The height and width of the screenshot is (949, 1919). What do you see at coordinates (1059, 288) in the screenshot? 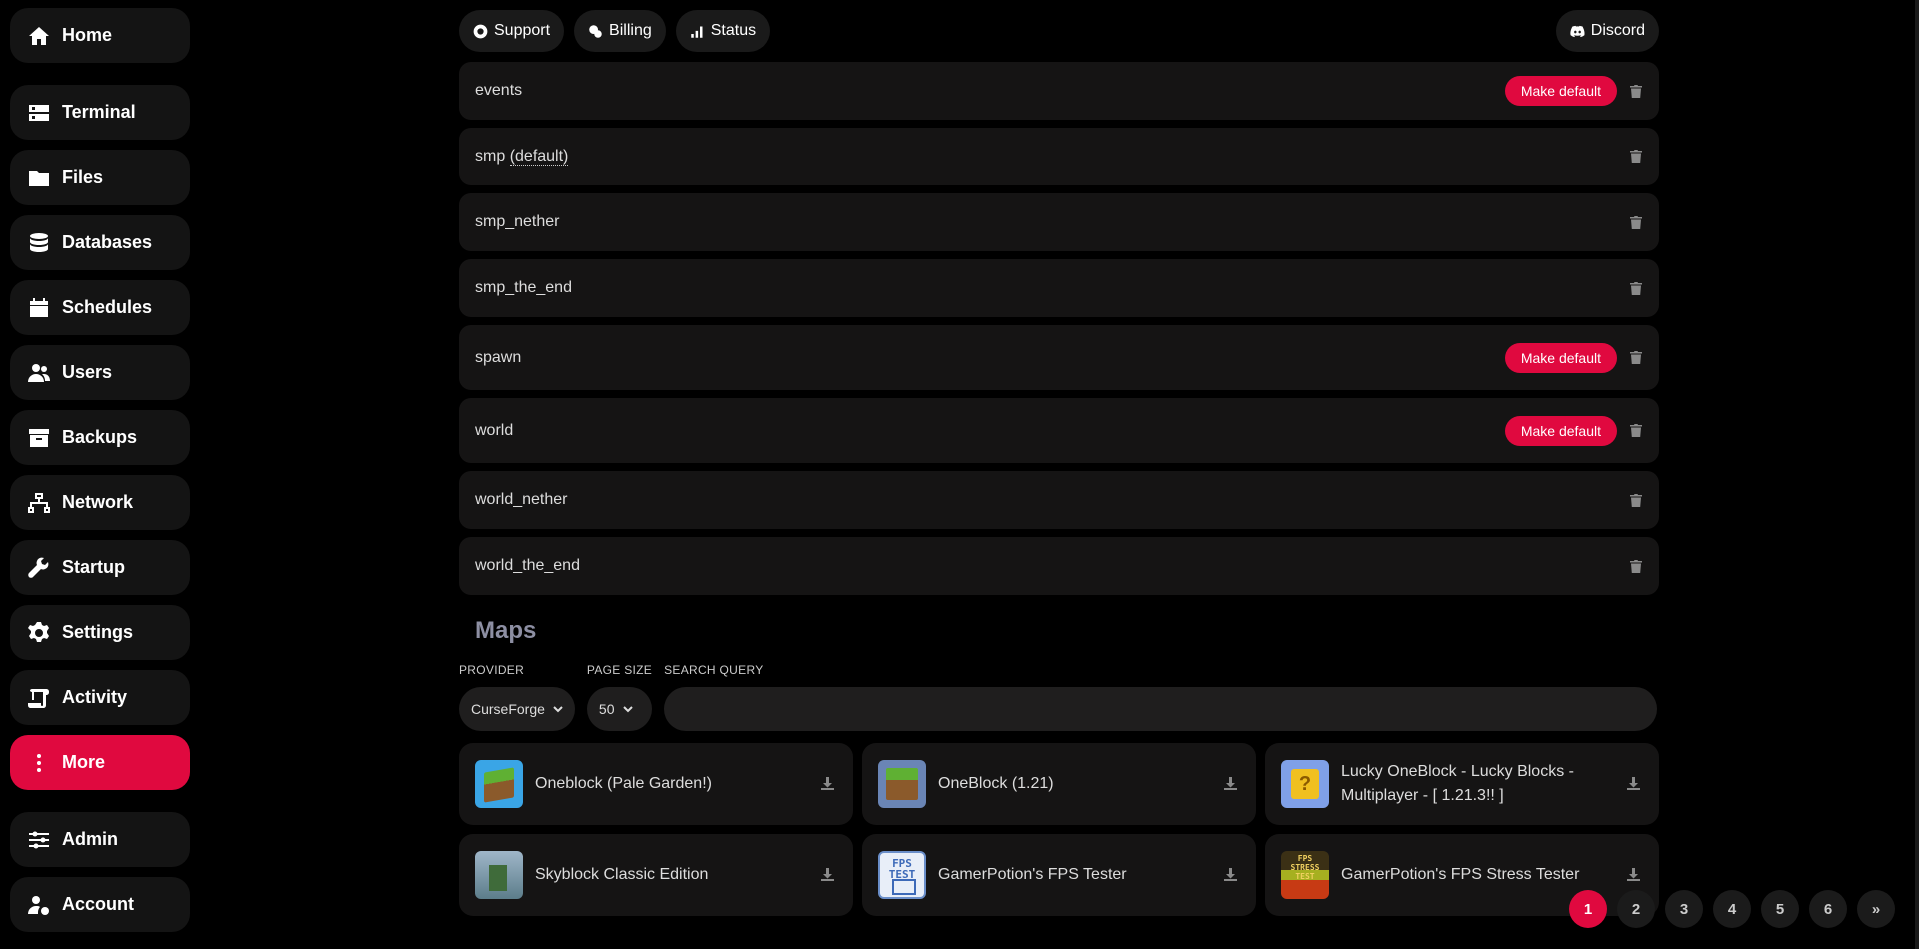
I see `world-row: smp_the_end` at bounding box center [1059, 288].